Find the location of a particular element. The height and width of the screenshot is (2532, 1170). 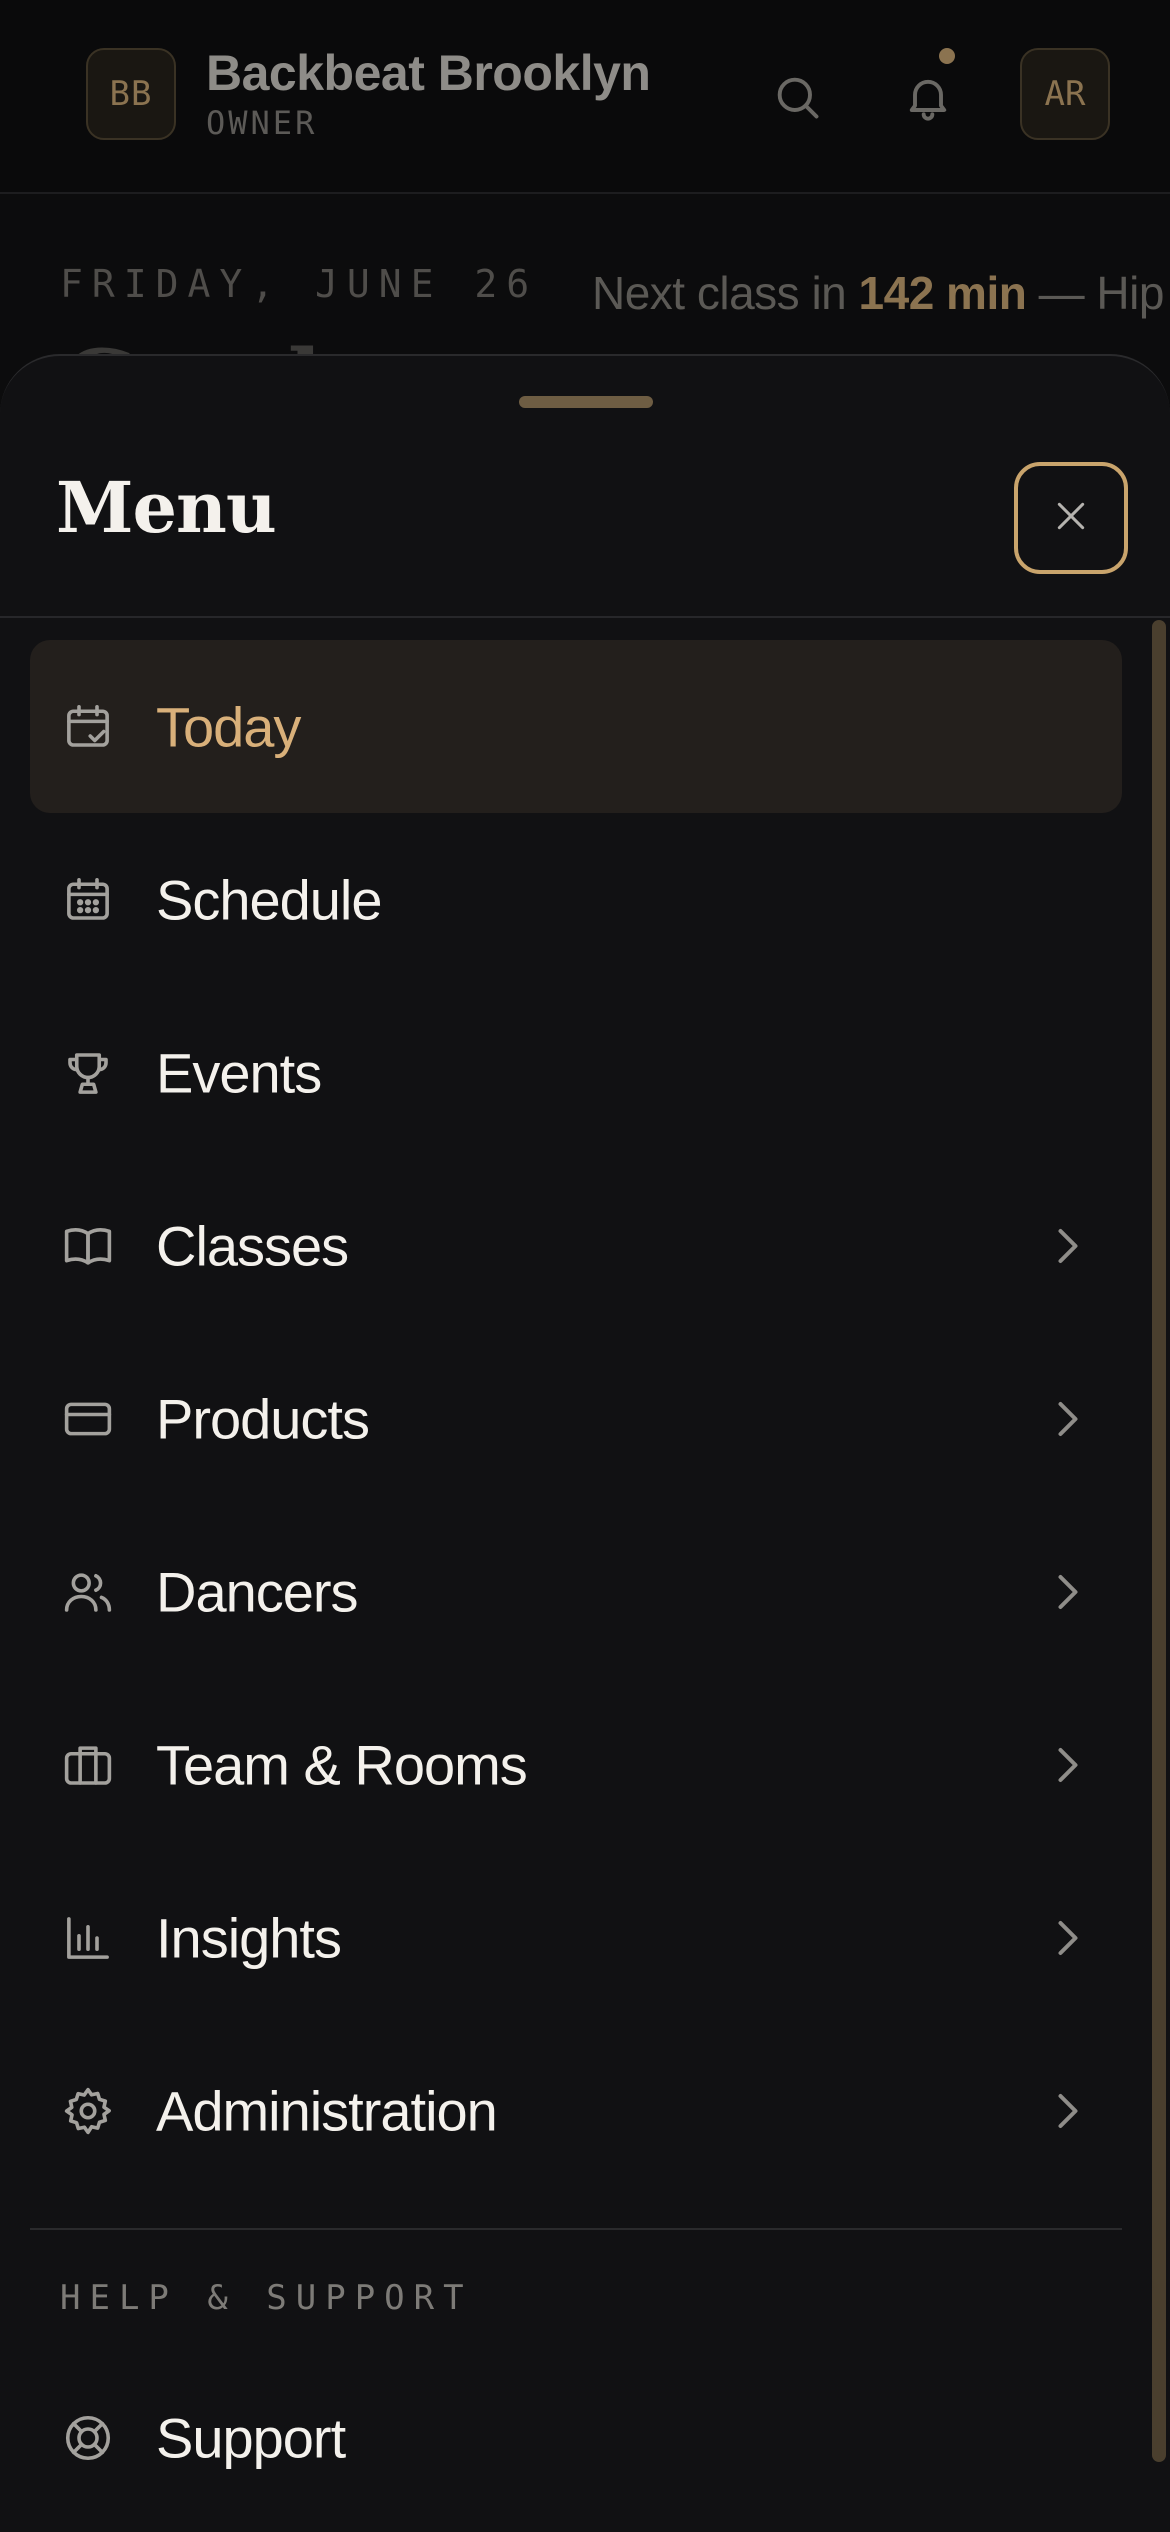

top-bar: BB Backbeat Brooklyn OWNER AR is located at coordinates (585, 97).